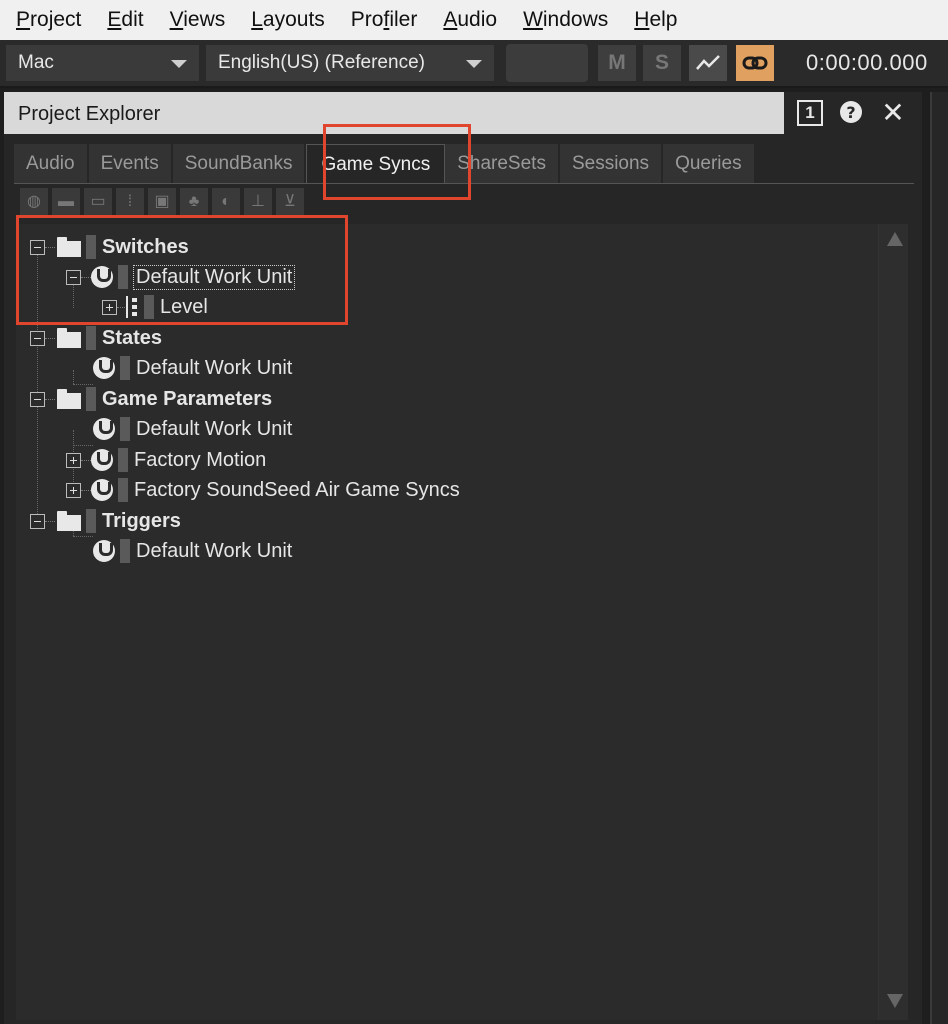 The height and width of the screenshot is (1024, 948). Describe the element at coordinates (96, 338) in the screenshot. I see `tree-item-states: States` at that location.